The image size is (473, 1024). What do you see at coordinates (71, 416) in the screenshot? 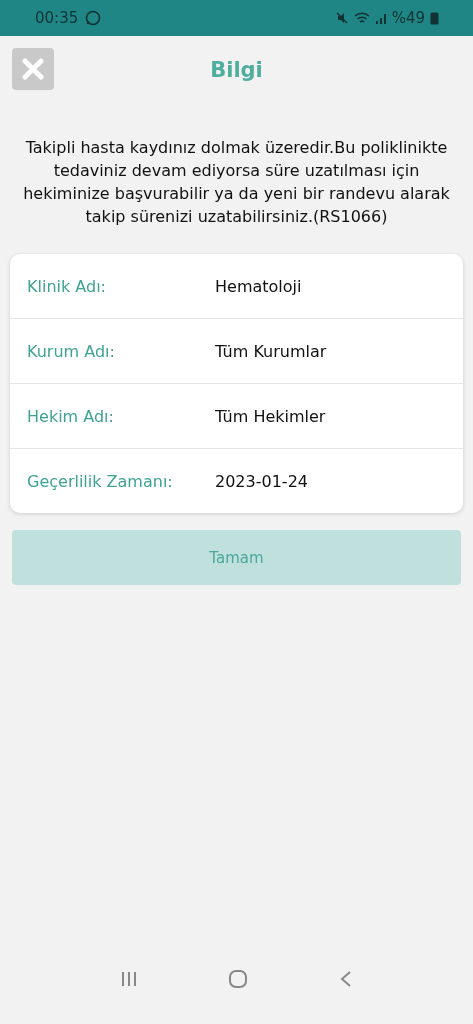
I see `field-label: Hekim Adı:` at bounding box center [71, 416].